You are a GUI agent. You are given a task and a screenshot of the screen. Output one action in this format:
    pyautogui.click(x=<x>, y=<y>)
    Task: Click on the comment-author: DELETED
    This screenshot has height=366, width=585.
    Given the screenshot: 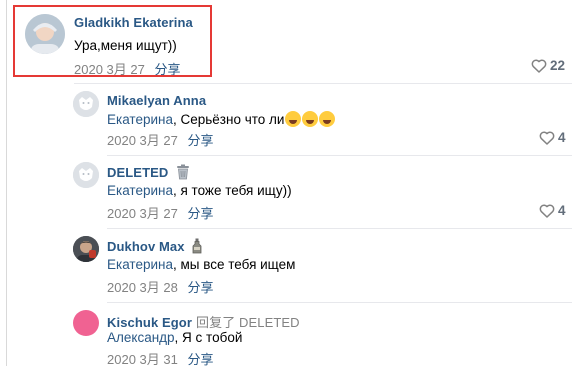 What is the action you would take?
    pyautogui.click(x=148, y=172)
    